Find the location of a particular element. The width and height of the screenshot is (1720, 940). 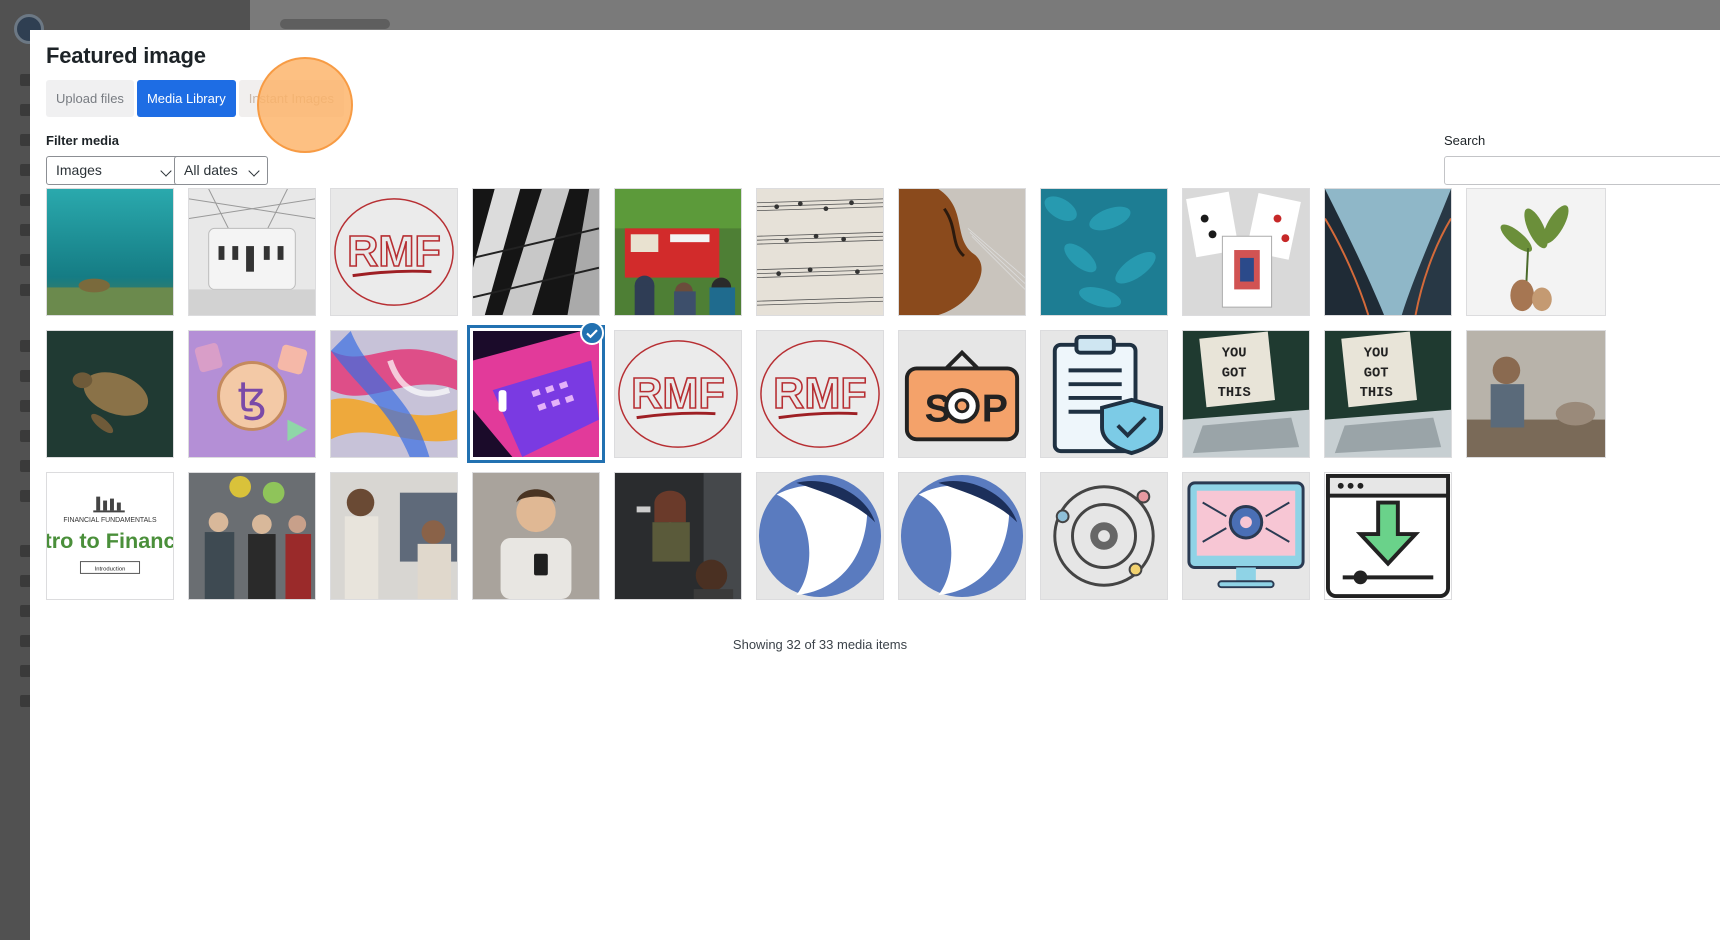

media-item-violin is located at coordinates (962, 252).